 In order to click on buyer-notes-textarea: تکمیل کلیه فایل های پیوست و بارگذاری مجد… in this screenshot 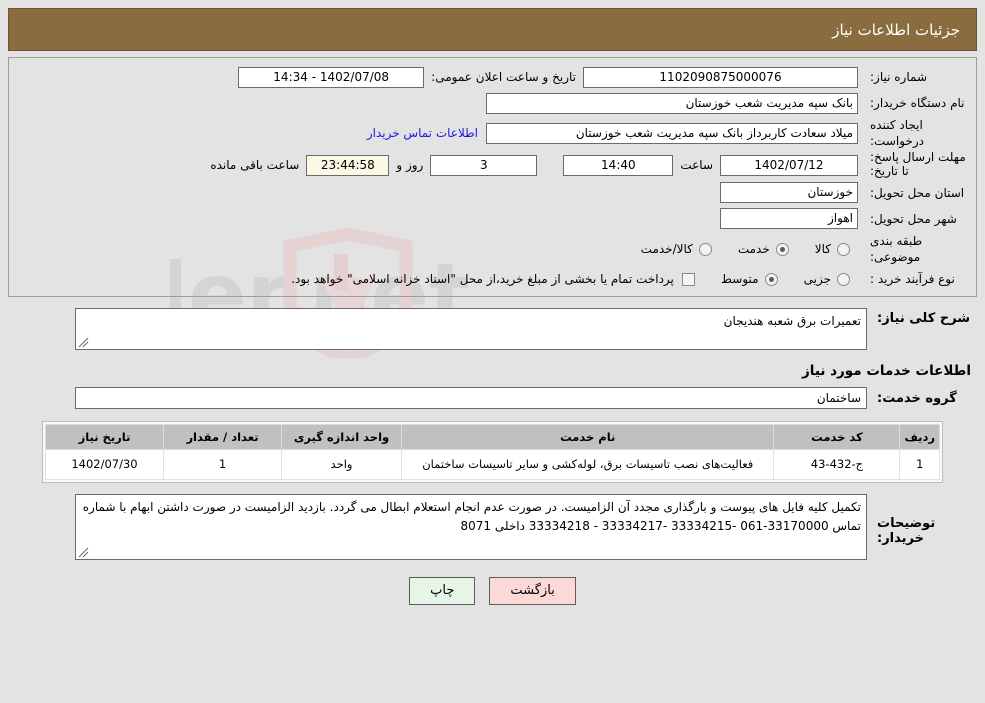, I will do `click(471, 527)`.